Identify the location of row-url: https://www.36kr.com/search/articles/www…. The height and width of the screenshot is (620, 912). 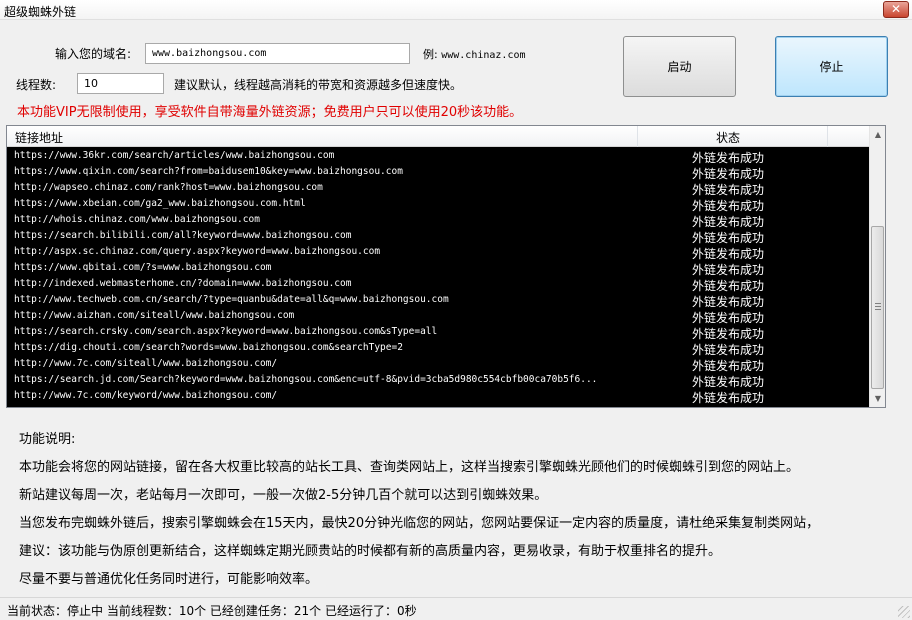
(174, 155).